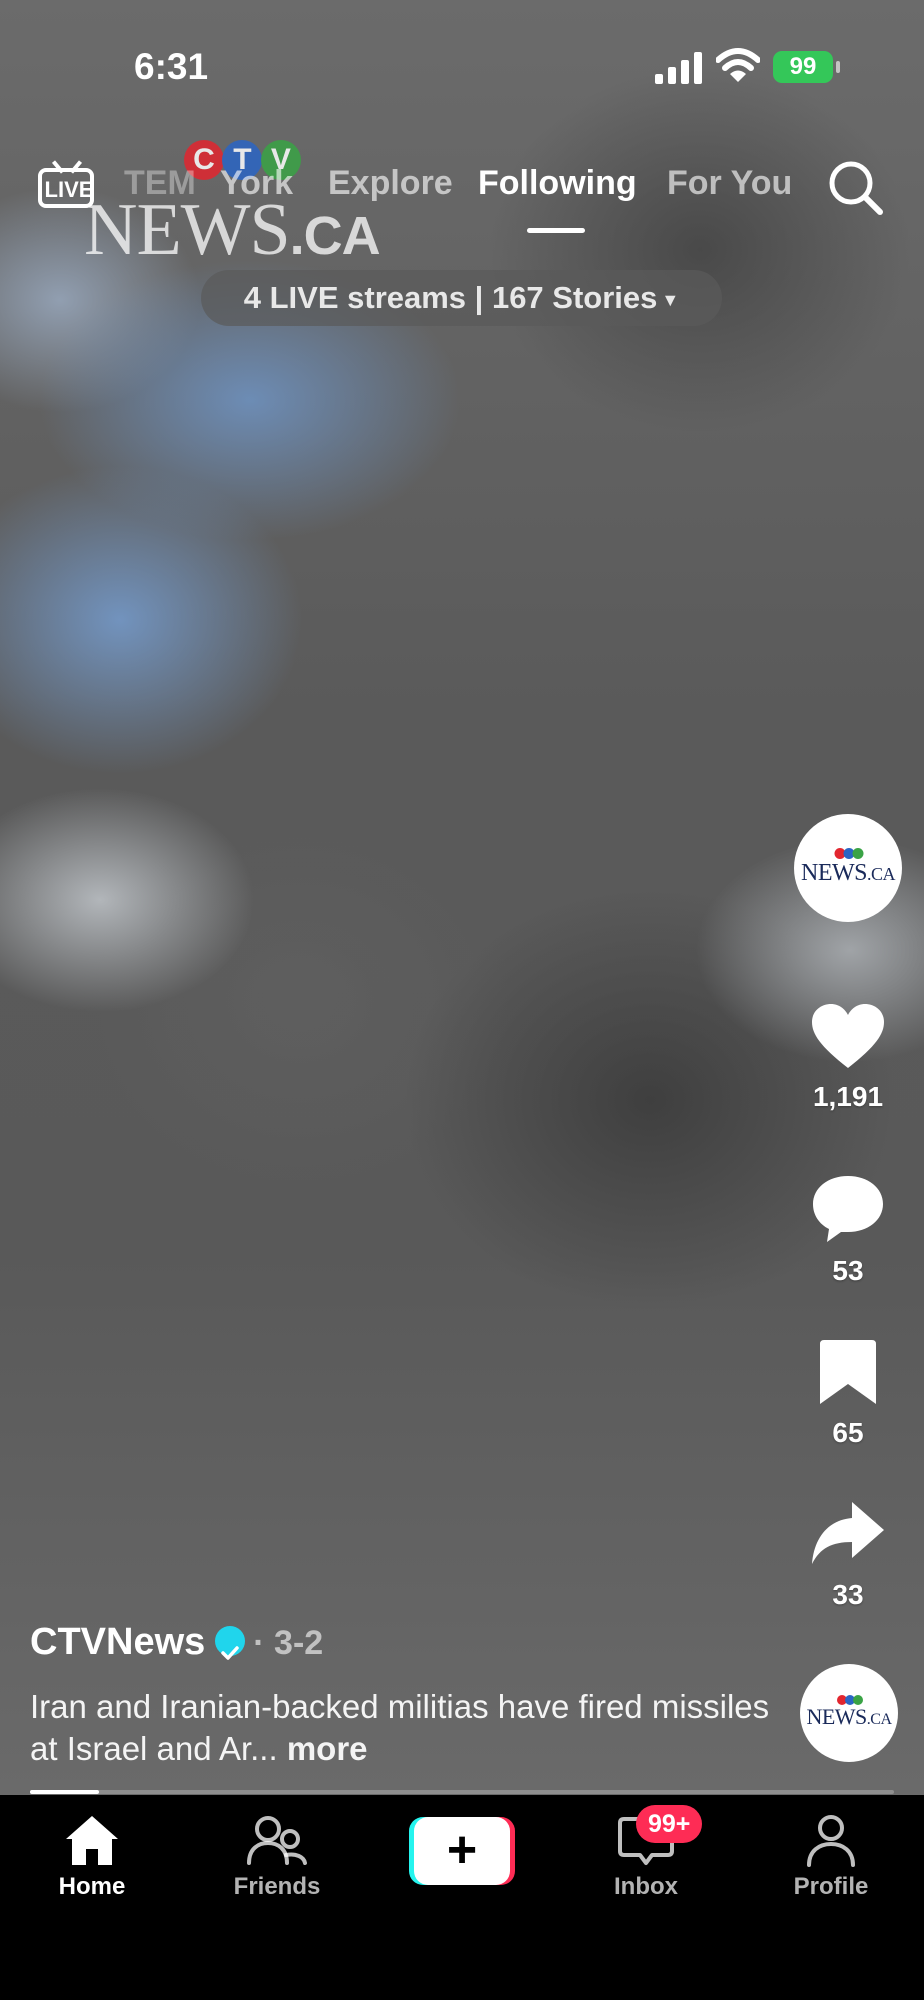 Image resolution: width=924 pixels, height=2000 pixels. What do you see at coordinates (557, 183) in the screenshot?
I see `tab-following: Following` at bounding box center [557, 183].